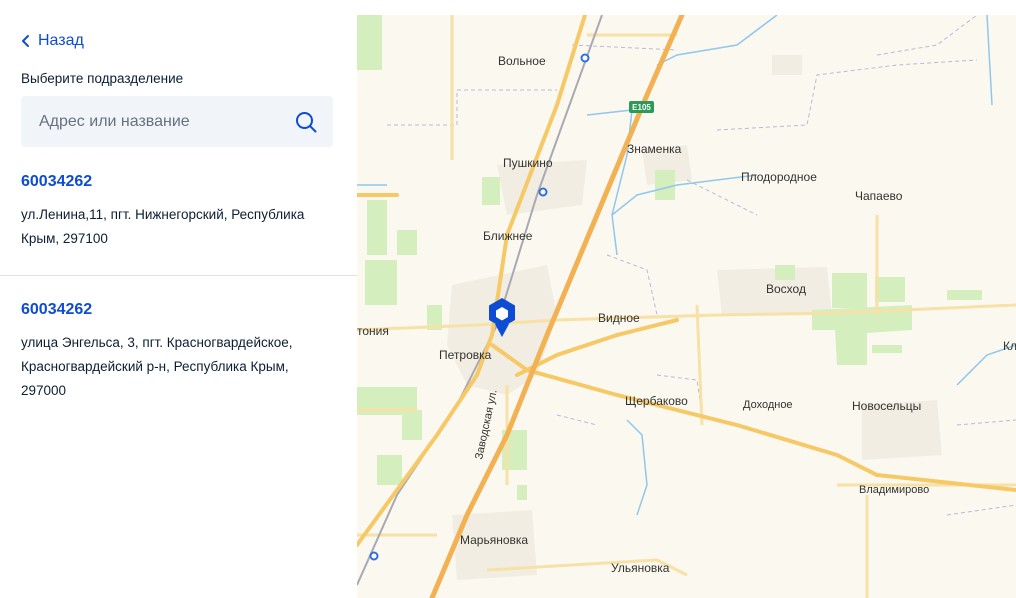 The width and height of the screenshot is (1016, 598). I want to click on road-shield-e105: E105, so click(641, 107).